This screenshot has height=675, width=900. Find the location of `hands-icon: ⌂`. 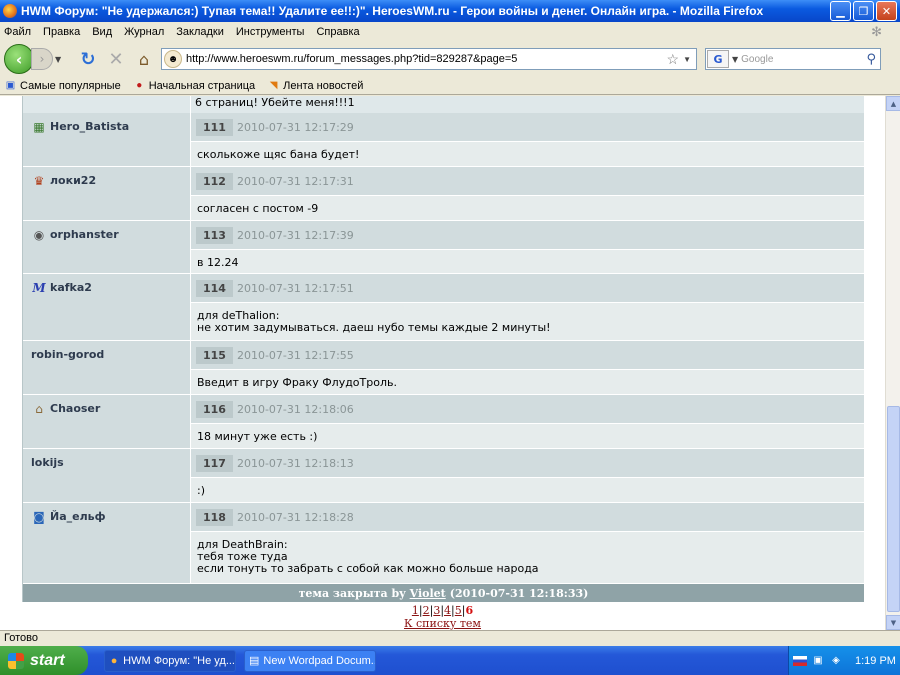

hands-icon: ⌂ is located at coordinates (39, 409).